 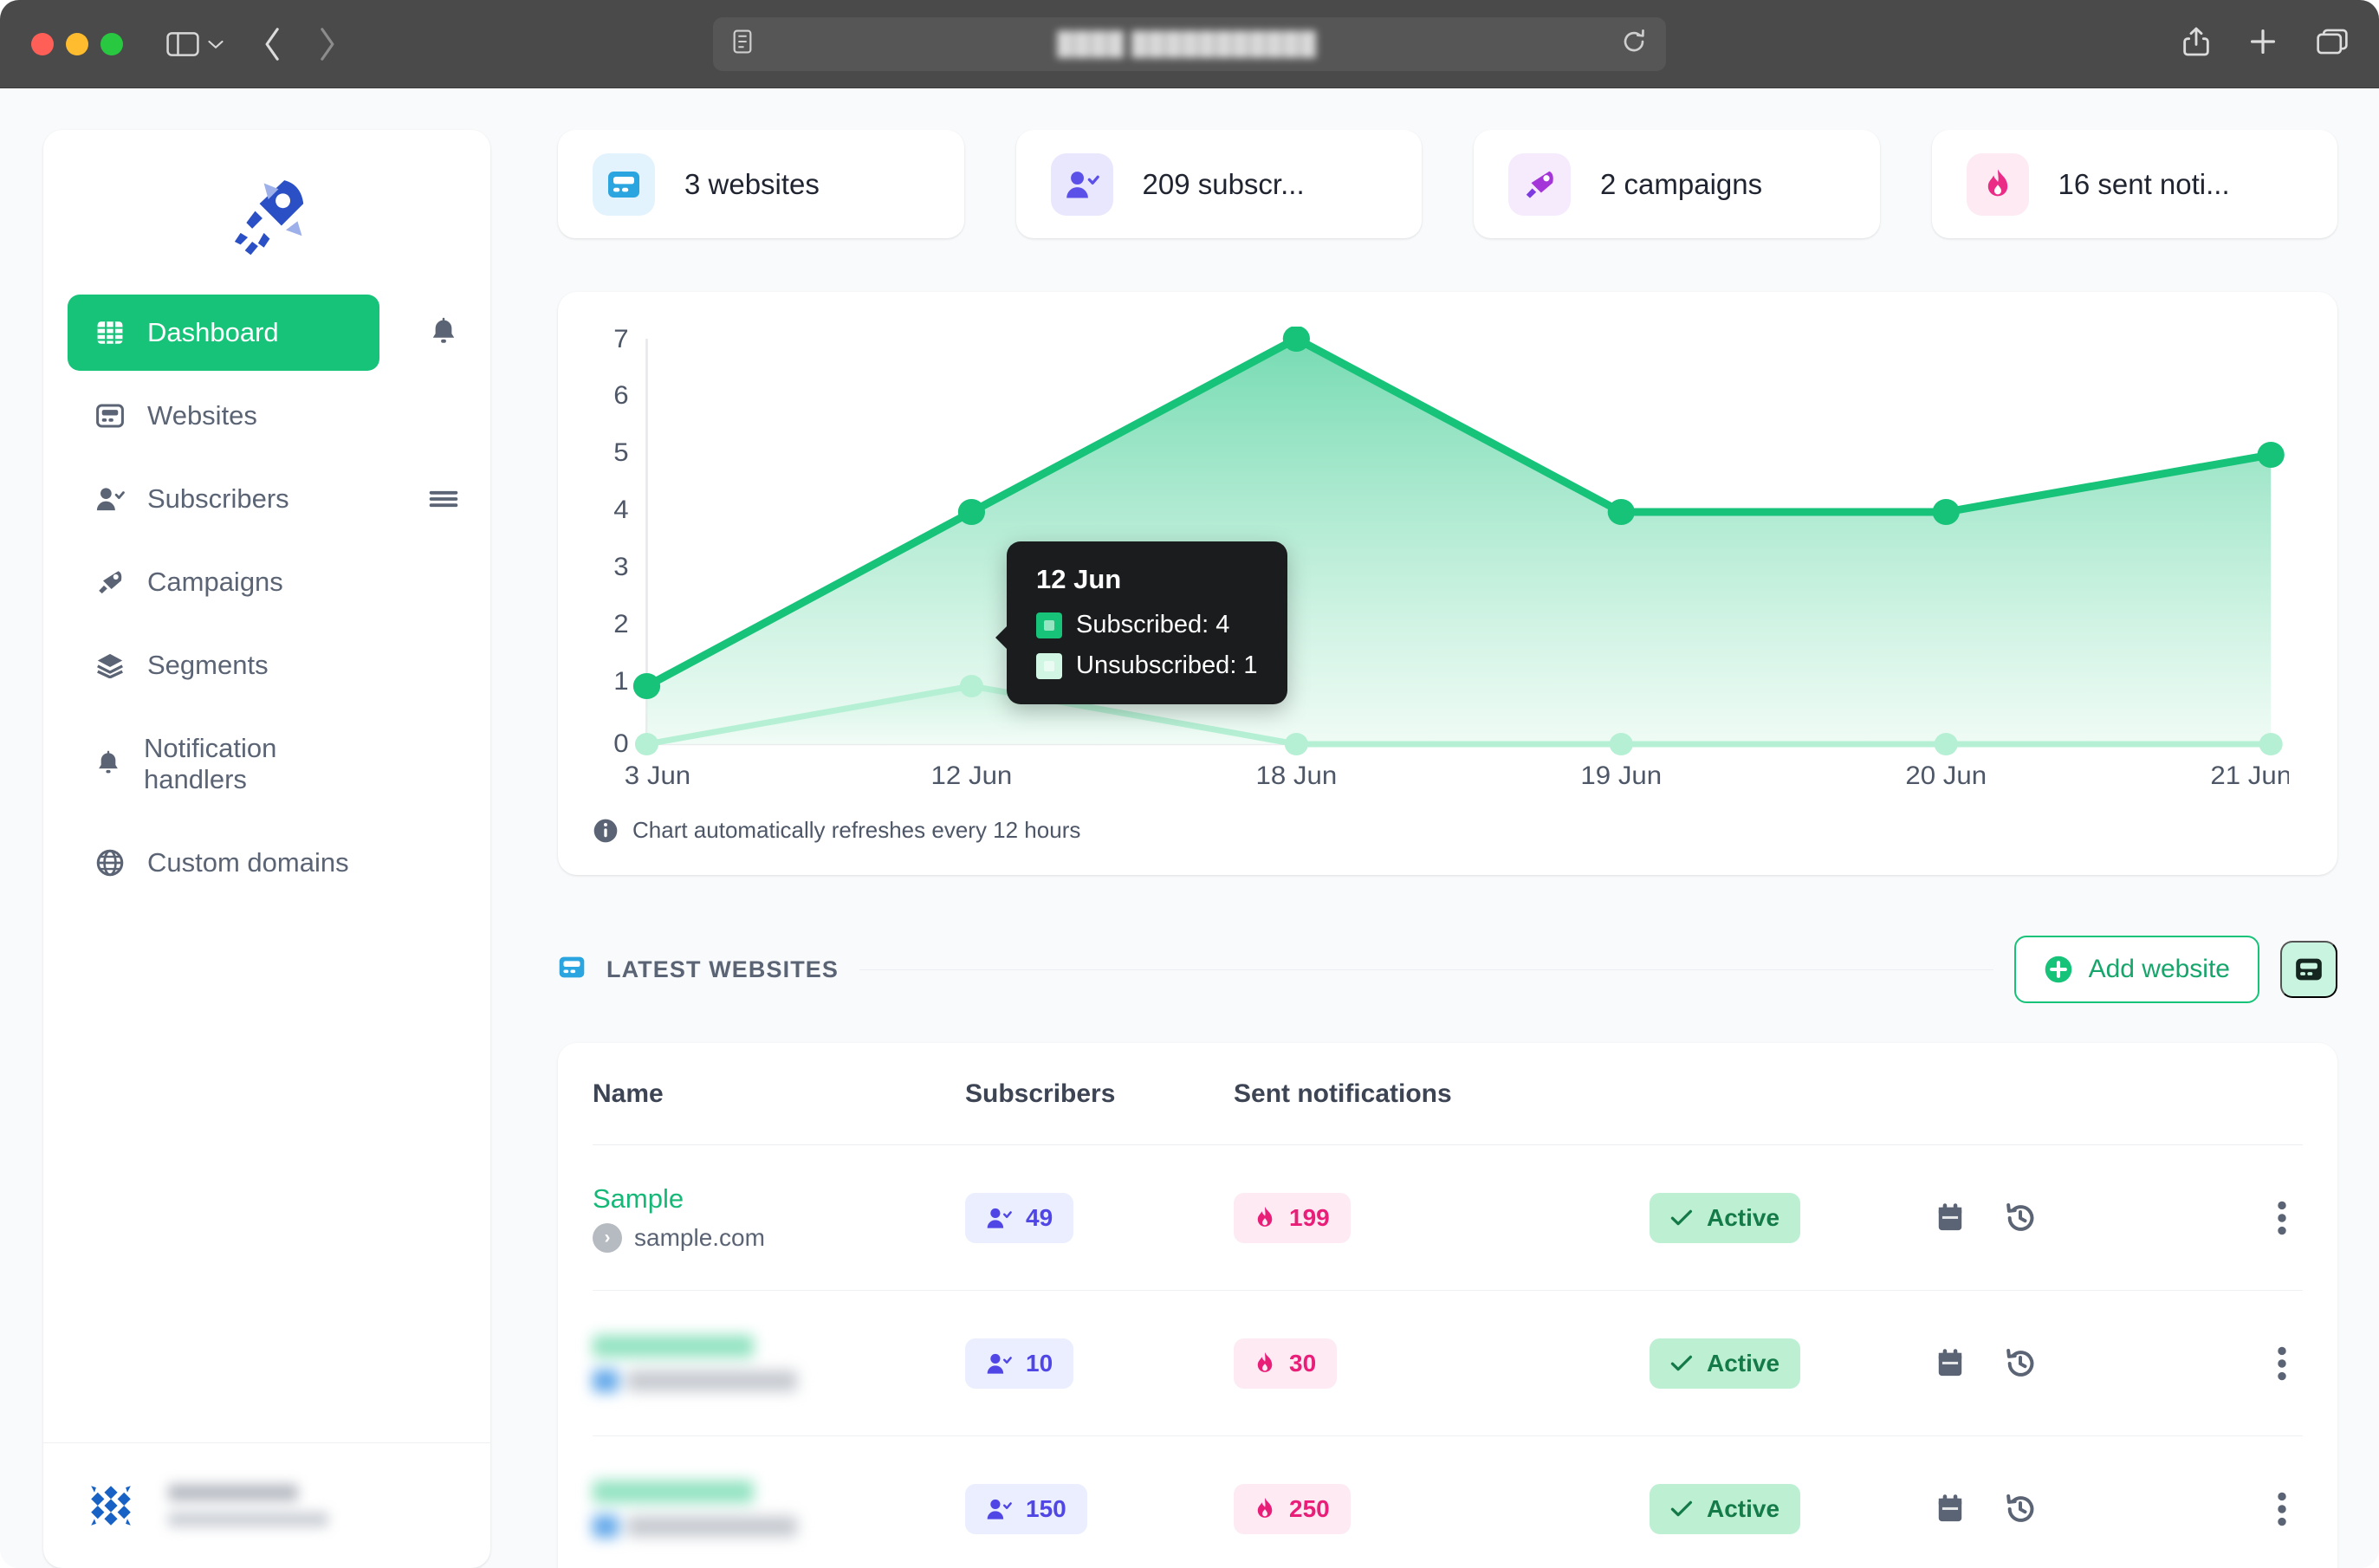 I want to click on sidebar-item-websites: Websites, so click(x=223, y=416).